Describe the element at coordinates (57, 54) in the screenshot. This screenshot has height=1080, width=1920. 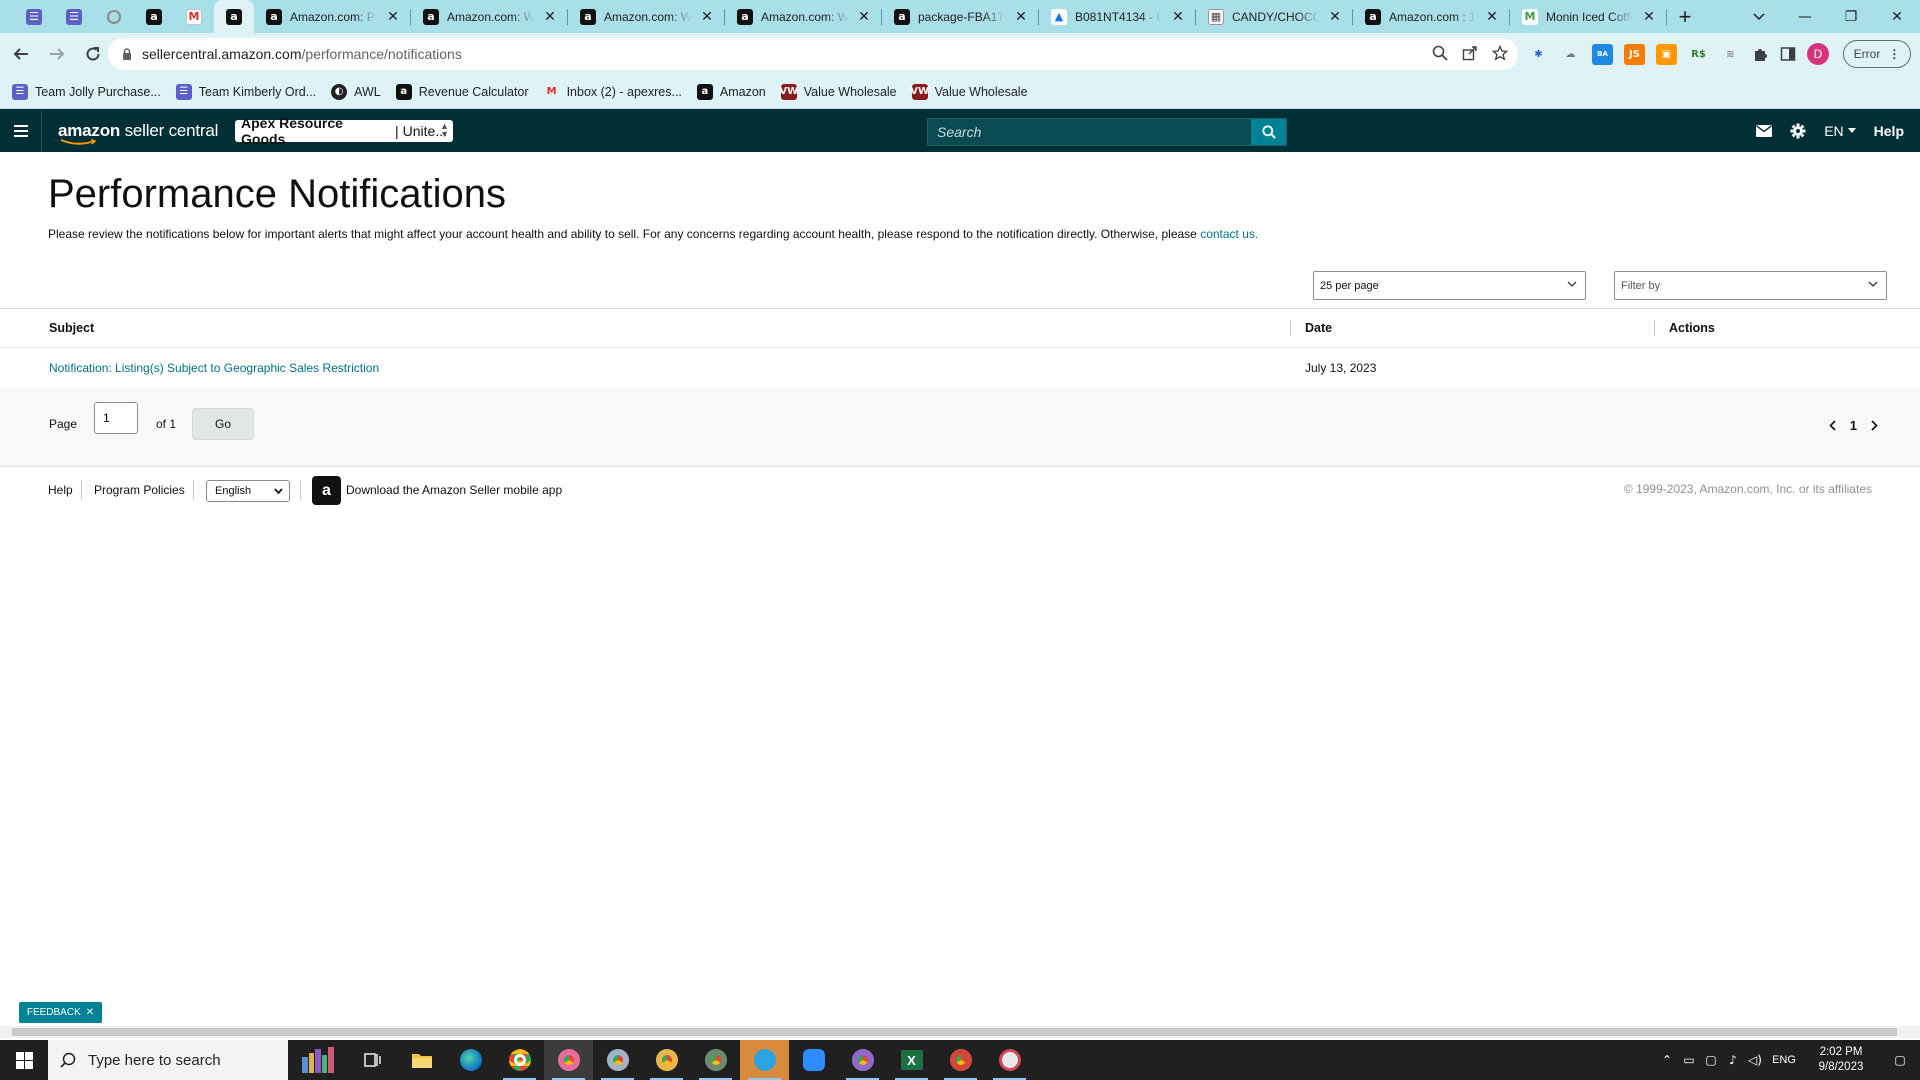
I see `forward-button` at that location.